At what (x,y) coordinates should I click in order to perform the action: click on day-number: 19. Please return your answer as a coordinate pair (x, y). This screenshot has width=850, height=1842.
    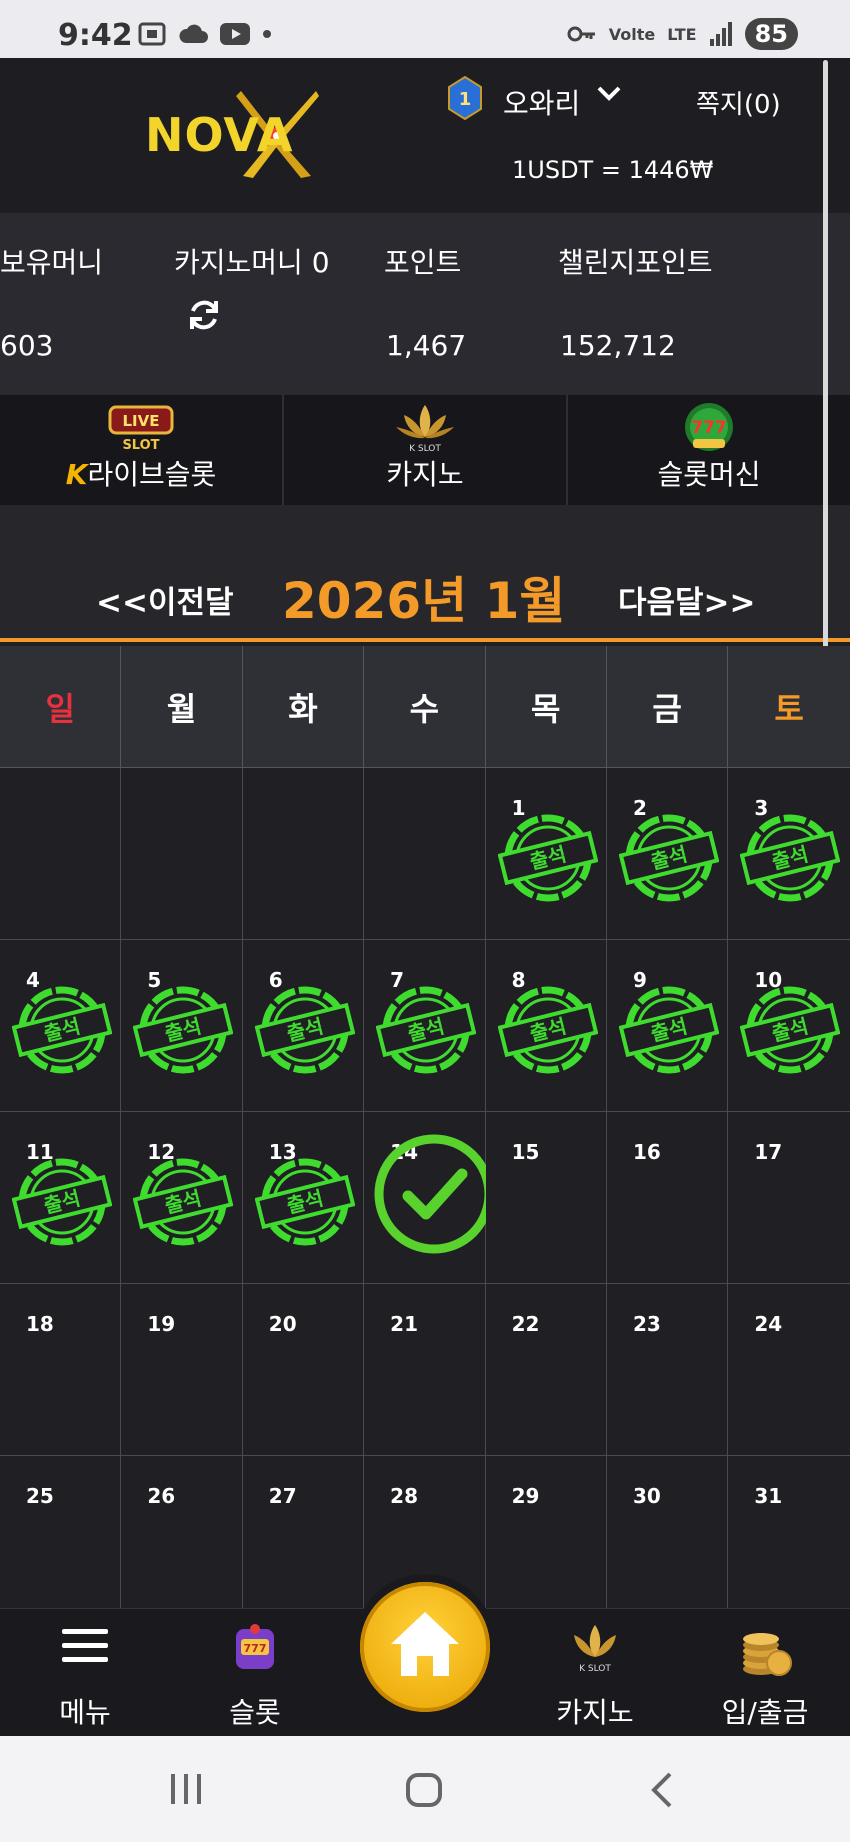
    Looking at the image, I should click on (161, 1324).